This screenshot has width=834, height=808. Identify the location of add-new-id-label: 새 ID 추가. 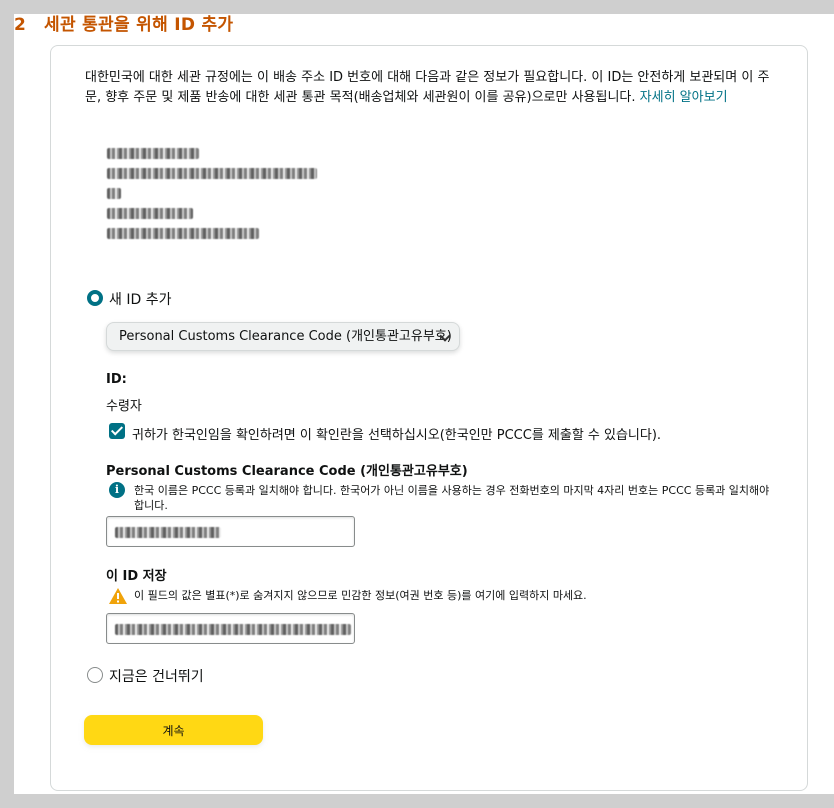
(140, 299).